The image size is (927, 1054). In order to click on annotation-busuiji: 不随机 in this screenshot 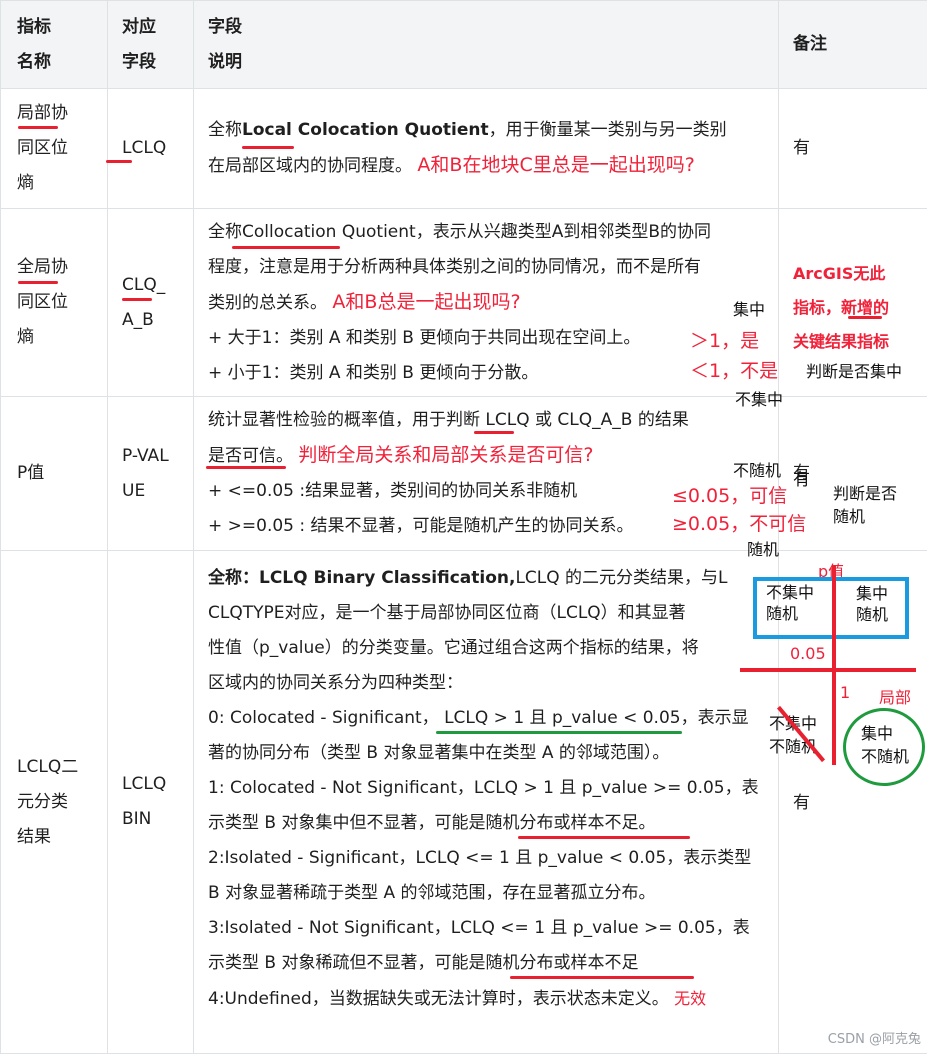, I will do `click(757, 469)`.